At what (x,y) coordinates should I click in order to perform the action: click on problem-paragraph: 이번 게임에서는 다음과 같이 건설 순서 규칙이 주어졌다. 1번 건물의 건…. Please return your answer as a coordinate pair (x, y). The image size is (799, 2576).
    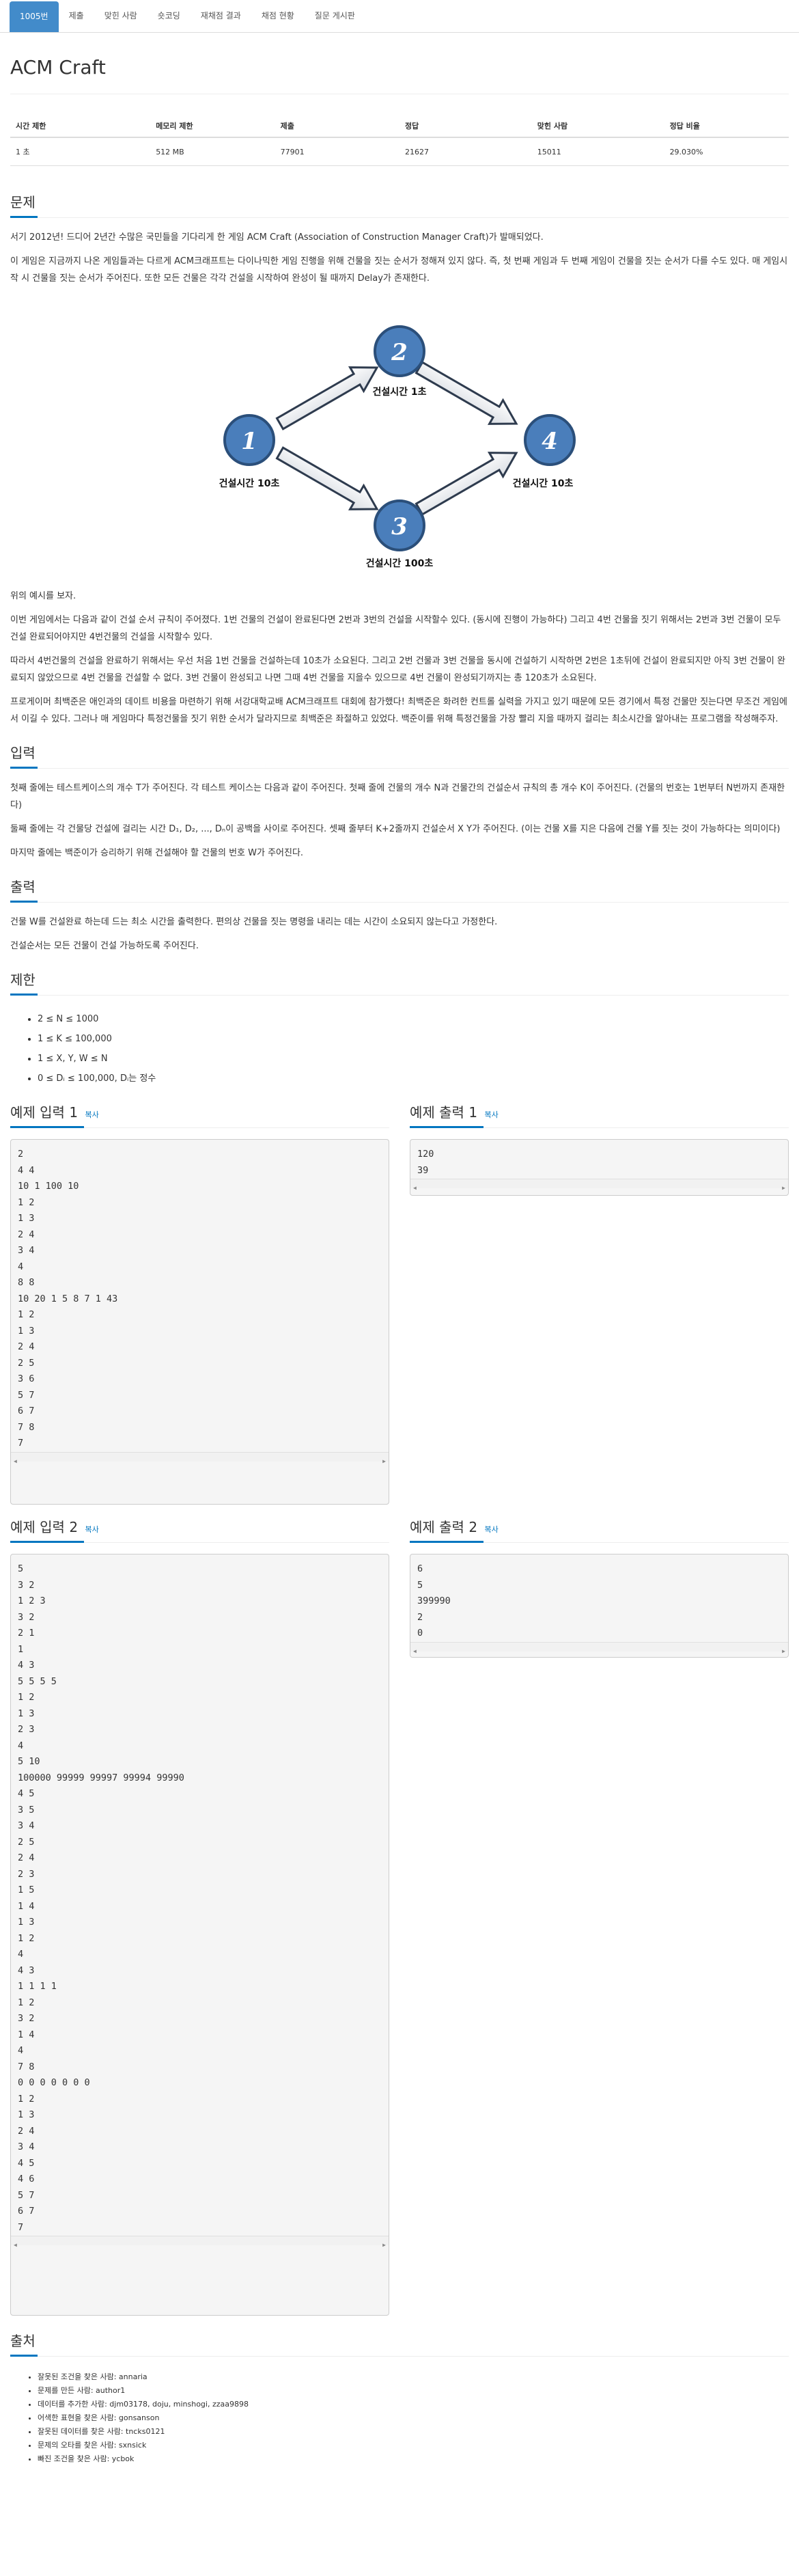
    Looking at the image, I should click on (396, 628).